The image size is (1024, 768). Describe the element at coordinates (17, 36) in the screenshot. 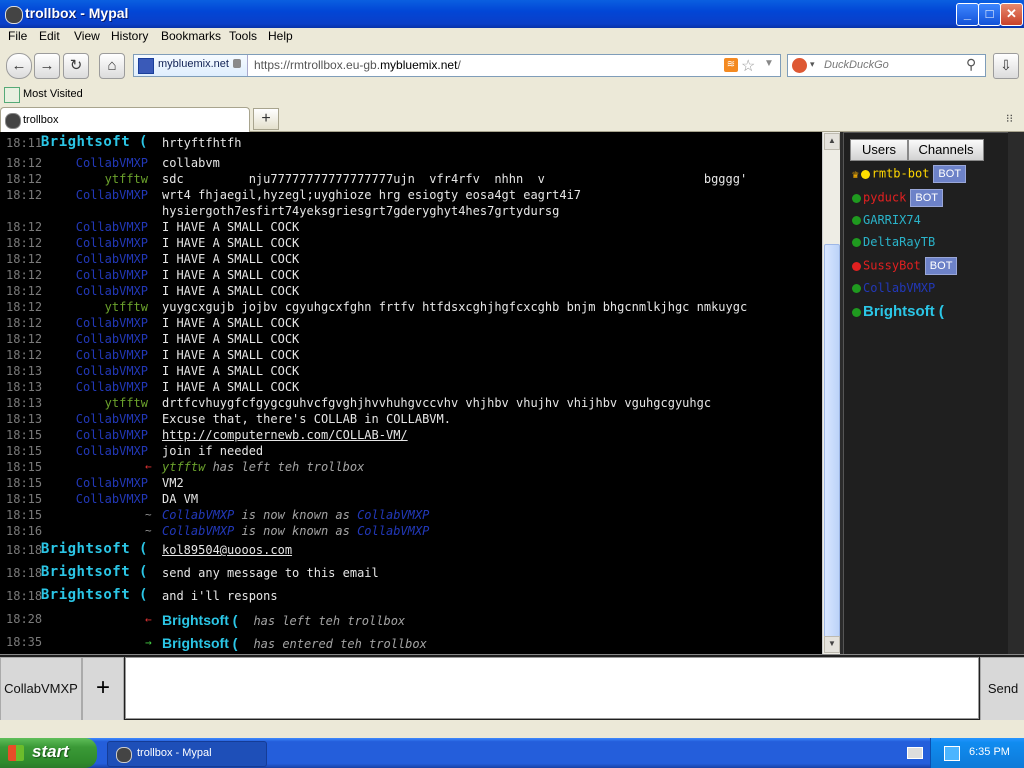

I see `menu-file: File` at that location.